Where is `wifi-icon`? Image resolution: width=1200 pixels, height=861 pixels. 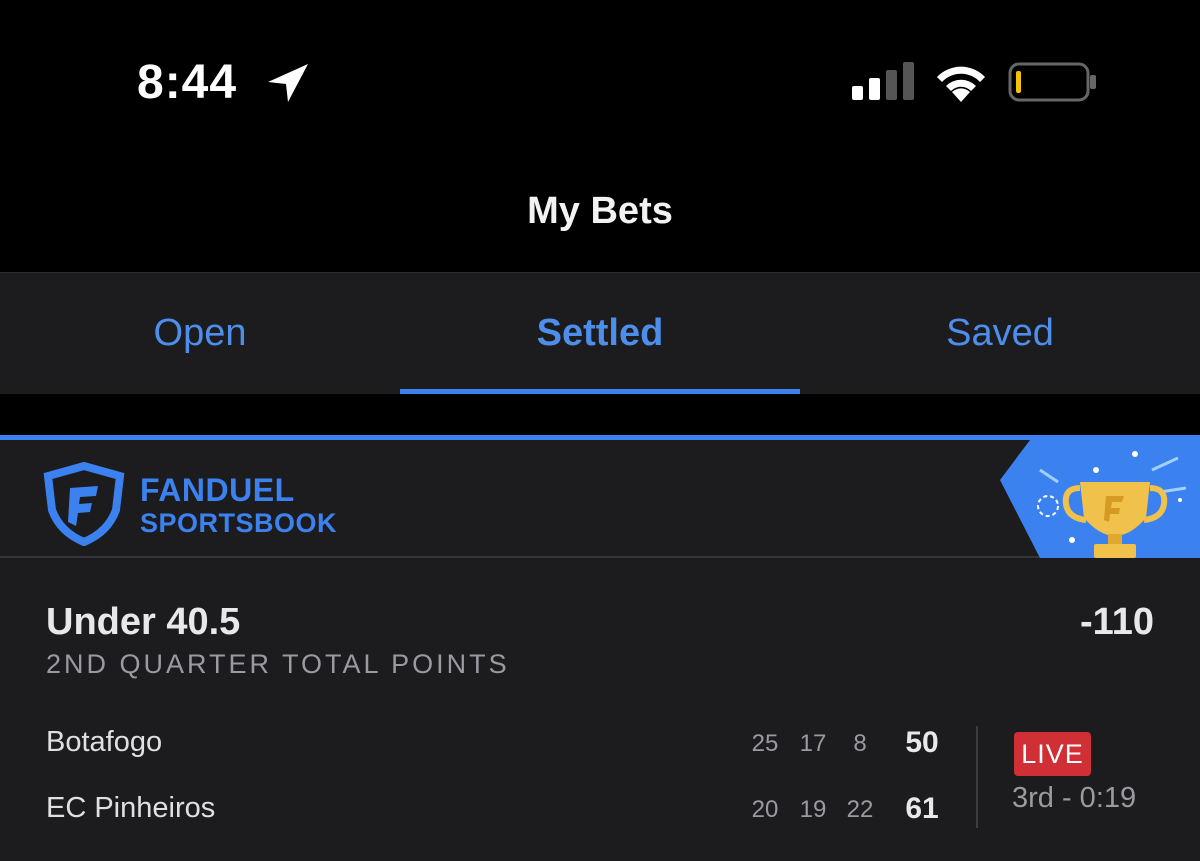 wifi-icon is located at coordinates (961, 84).